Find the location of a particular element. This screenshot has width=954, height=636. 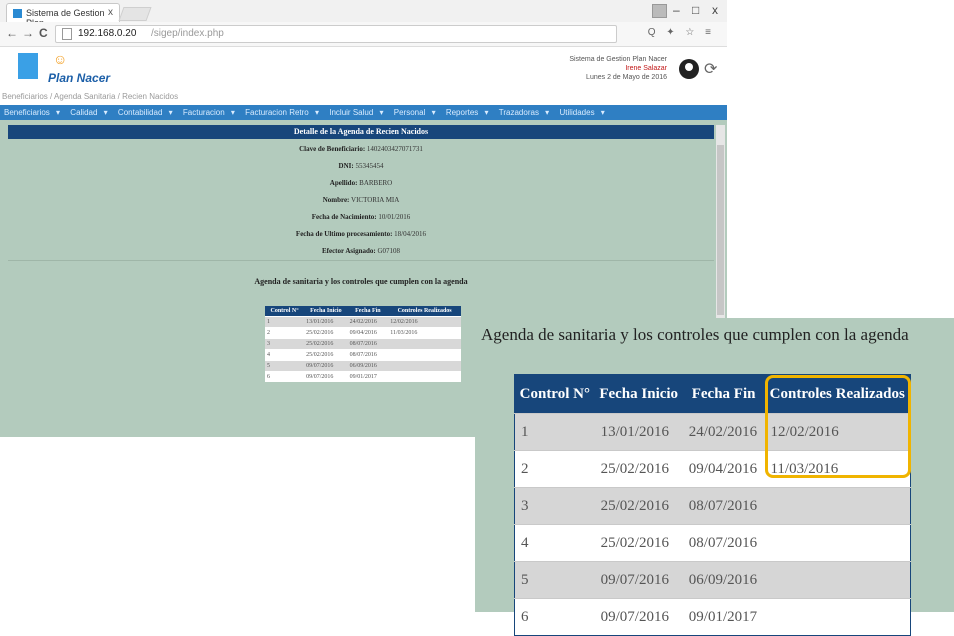

table-row: 5 09/07/2016 06/09/2016 is located at coordinates (712, 580).